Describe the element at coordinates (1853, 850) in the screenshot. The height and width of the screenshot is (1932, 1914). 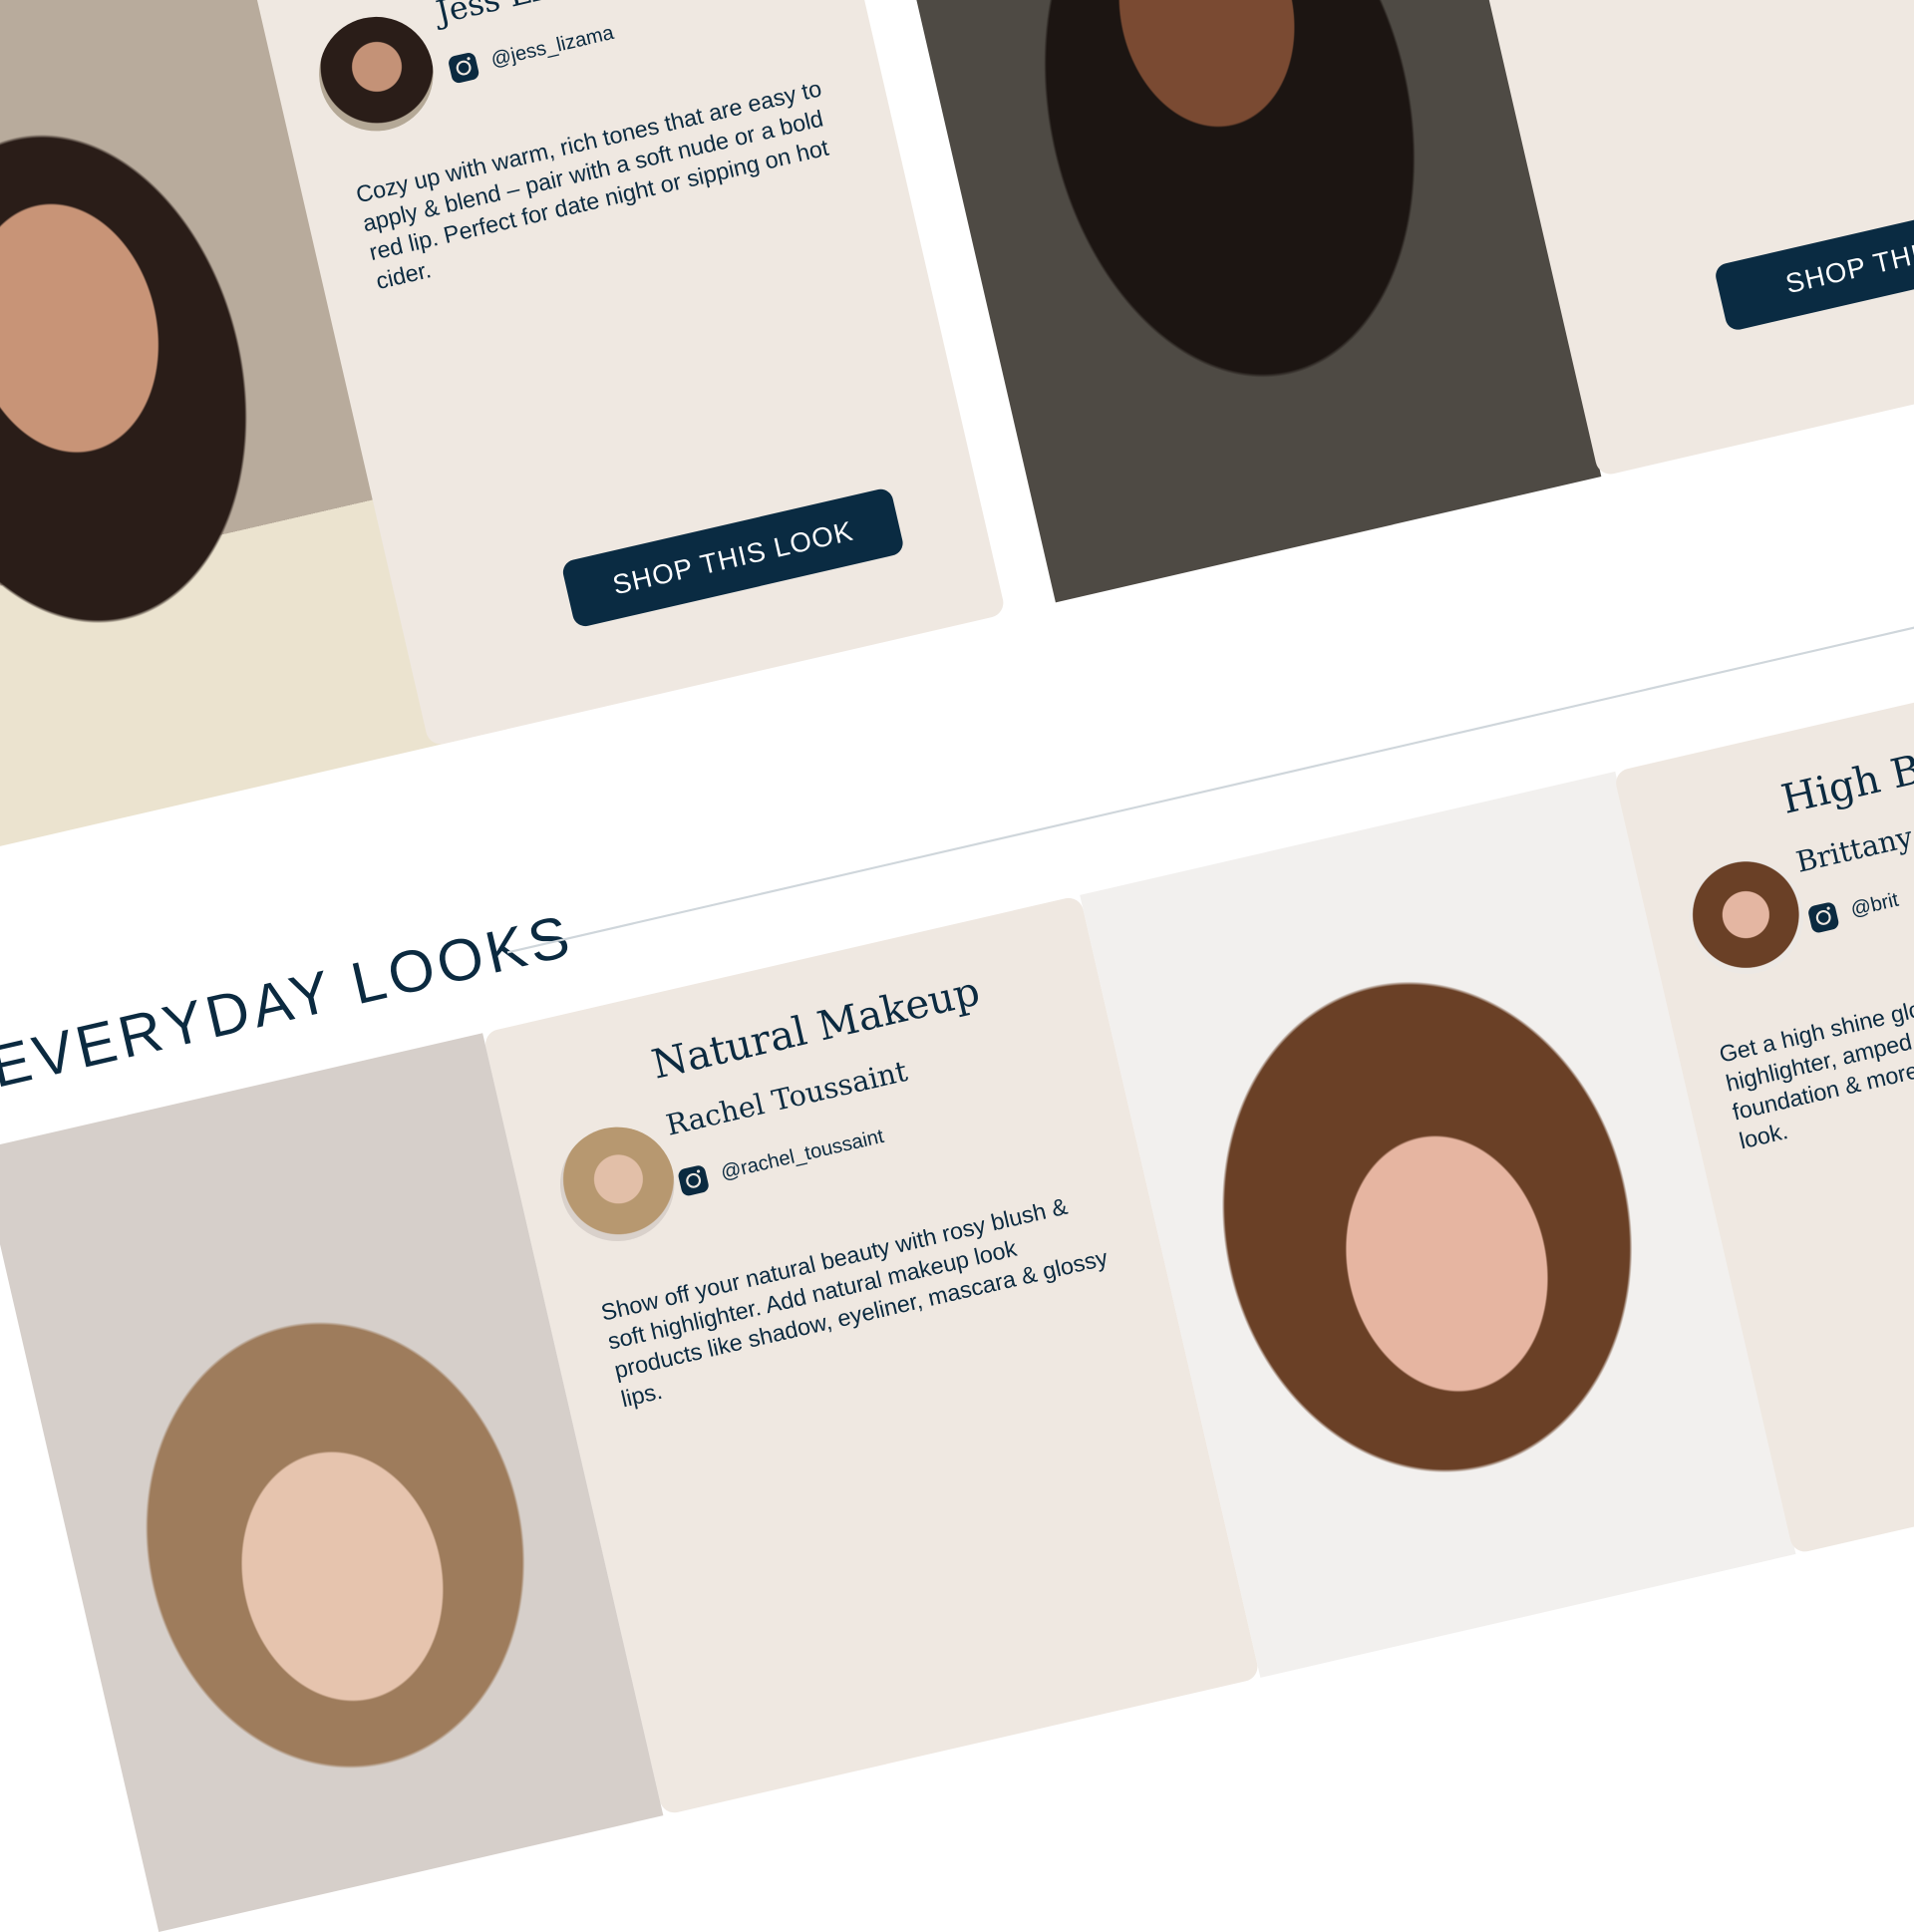
I see `author-name: Brittany` at that location.